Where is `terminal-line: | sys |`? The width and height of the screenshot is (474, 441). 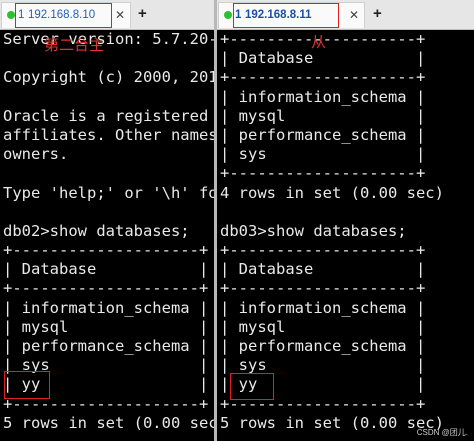 terminal-line: | sys | is located at coordinates (323, 154).